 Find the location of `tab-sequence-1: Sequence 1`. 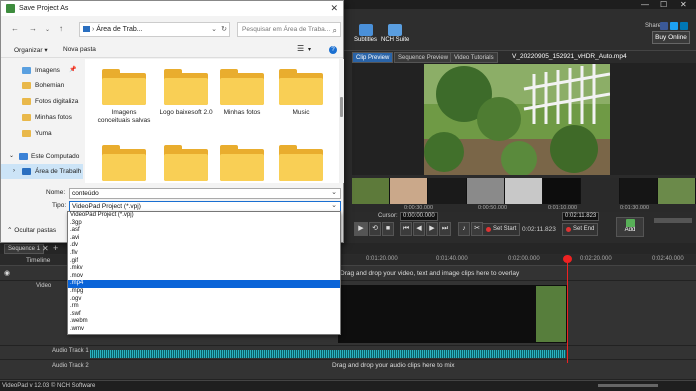

tab-sequence-1: Sequence 1 is located at coordinates (24, 249).